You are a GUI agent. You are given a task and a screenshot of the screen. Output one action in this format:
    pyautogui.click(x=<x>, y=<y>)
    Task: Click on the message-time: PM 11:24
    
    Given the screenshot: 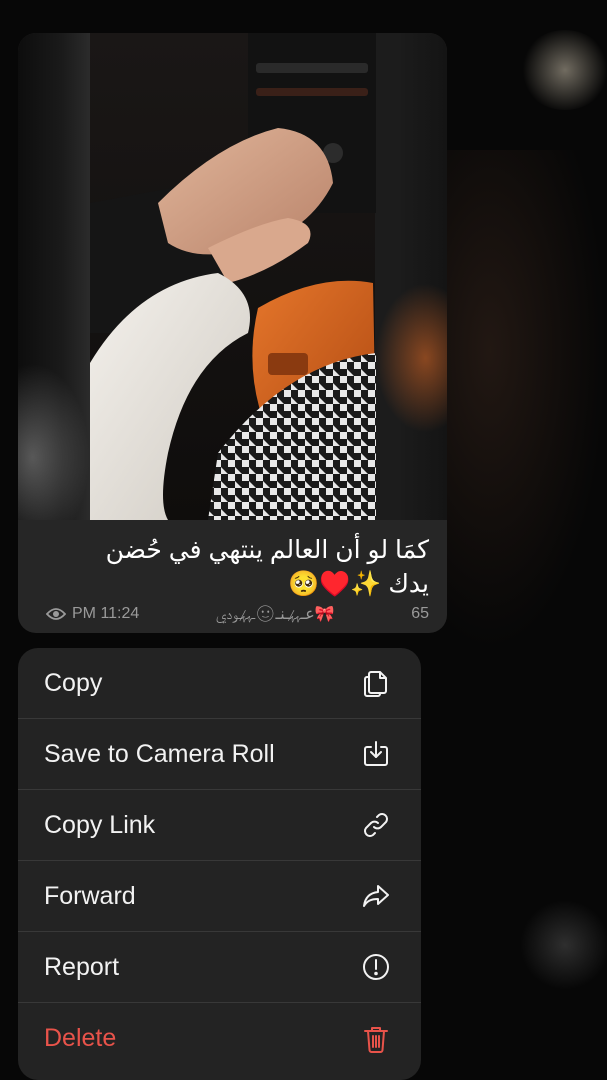 What is the action you would take?
    pyautogui.click(x=106, y=613)
    